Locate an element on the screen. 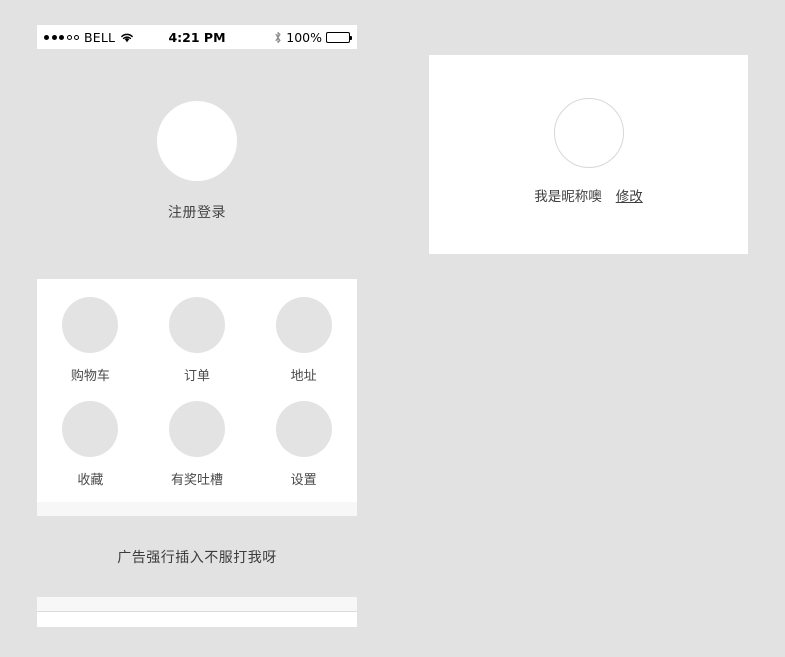 The height and width of the screenshot is (657, 785). feedback-icon is located at coordinates (197, 429).